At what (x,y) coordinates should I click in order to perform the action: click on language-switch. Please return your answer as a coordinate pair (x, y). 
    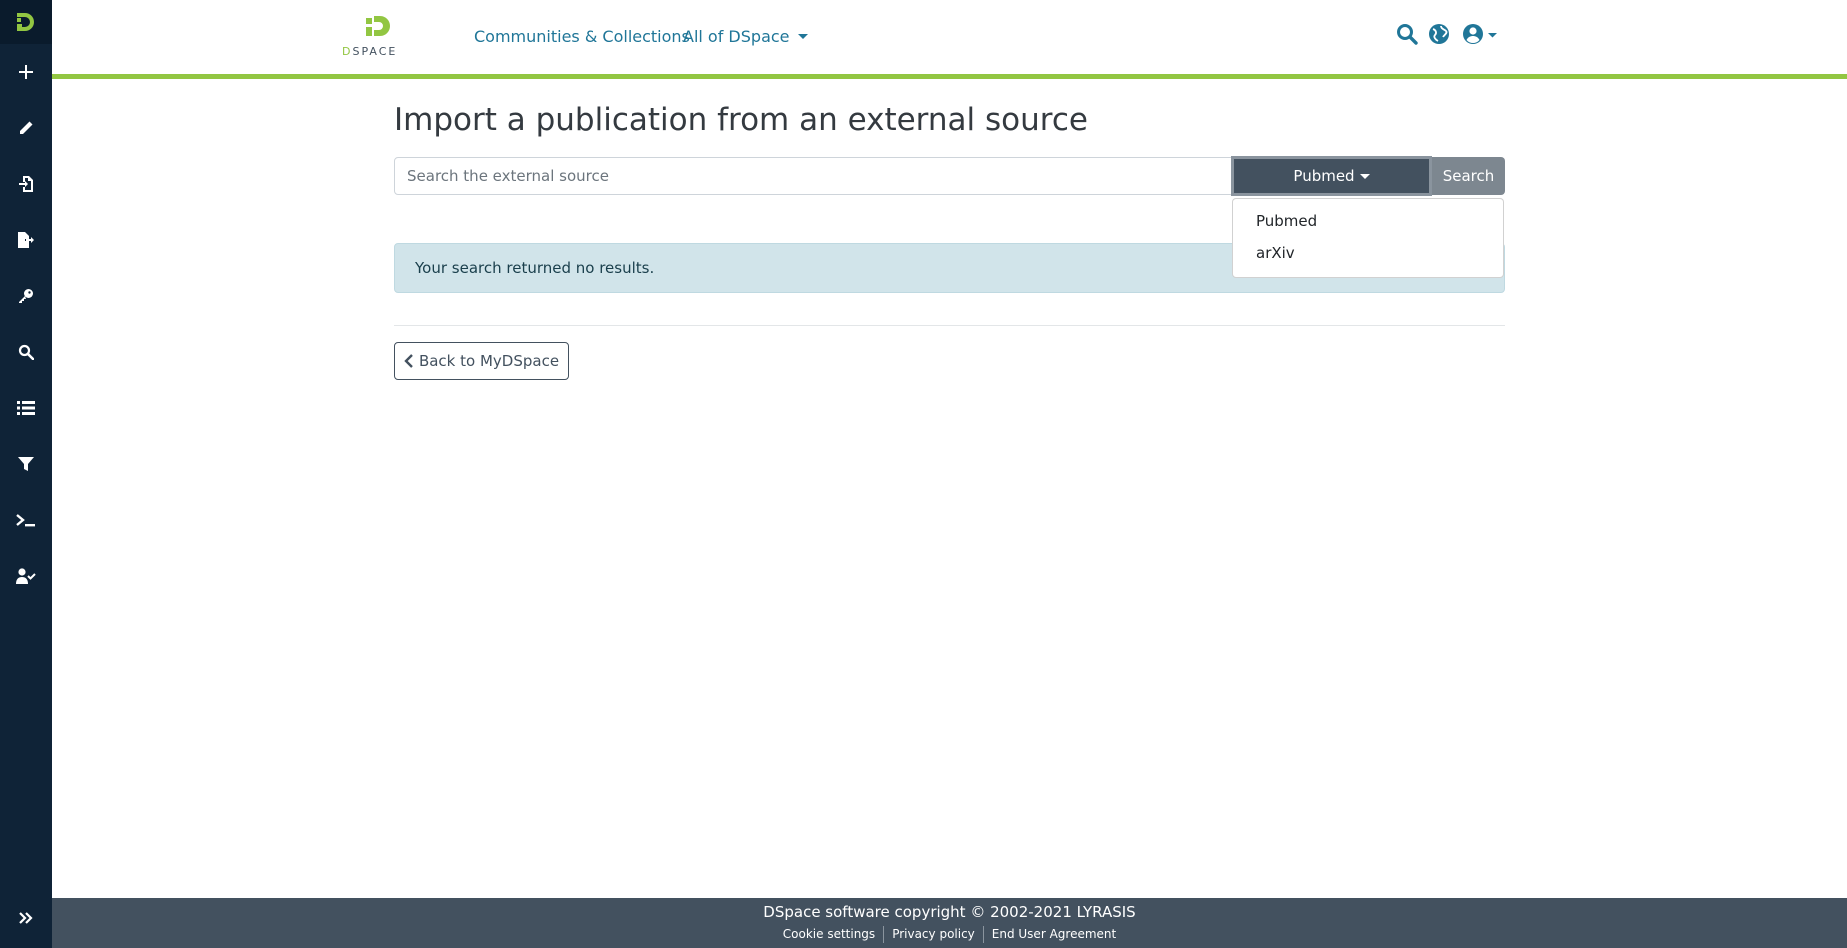
    Looking at the image, I should click on (1439, 36).